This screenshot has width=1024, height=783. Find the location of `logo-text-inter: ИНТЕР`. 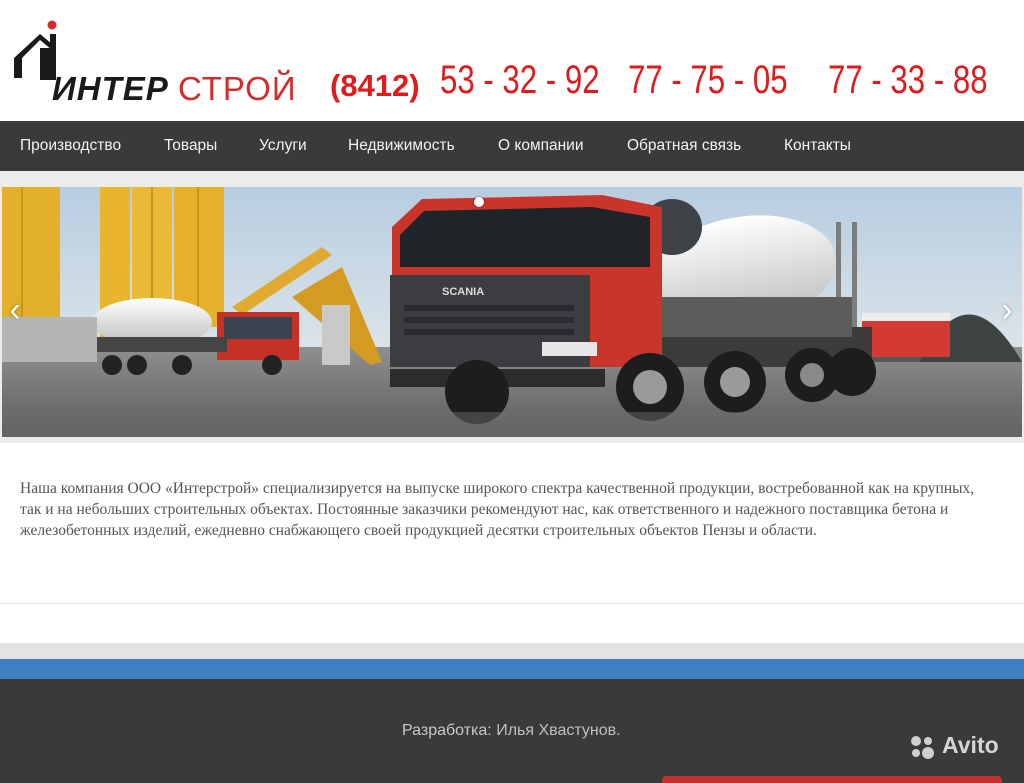

logo-text-inter: ИНТЕР is located at coordinates (110, 88).